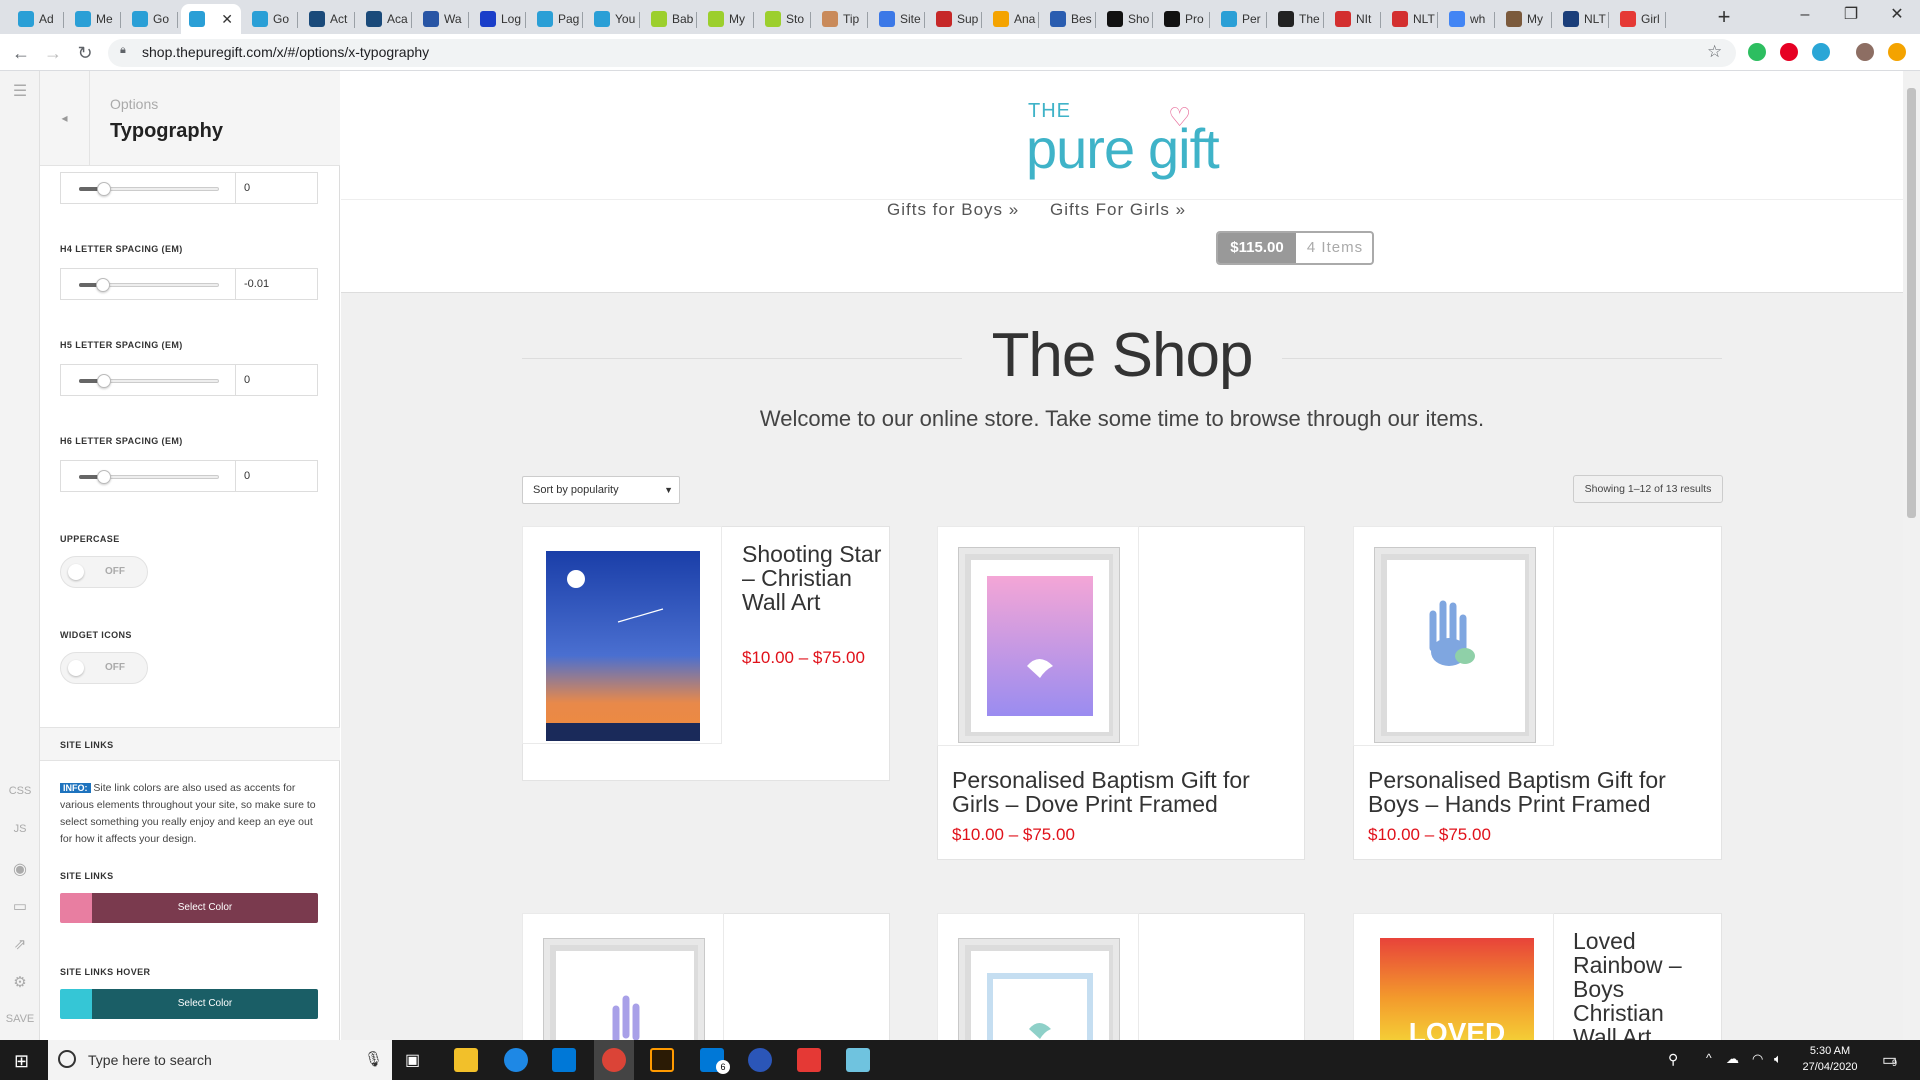  I want to click on browser-tab: wh, so click(1468, 19).